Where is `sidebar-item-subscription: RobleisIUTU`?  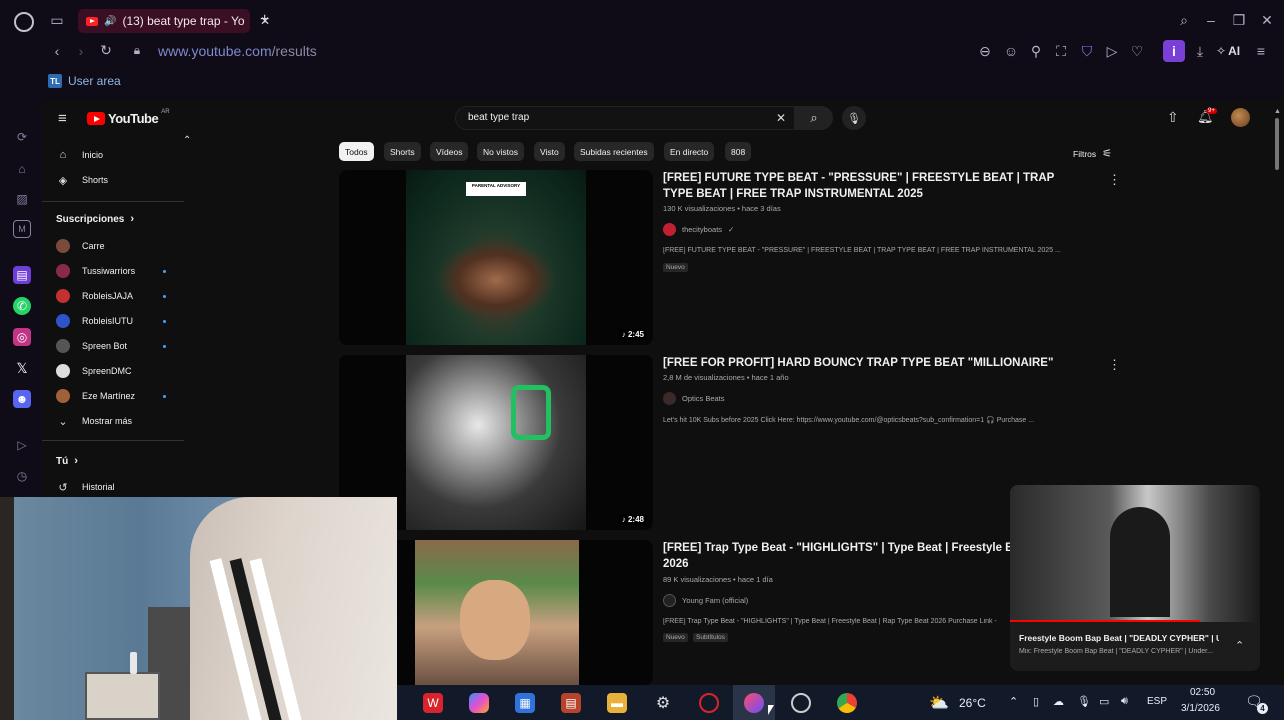
sidebar-item-subscription: RobleisIUTU is located at coordinates (118, 321).